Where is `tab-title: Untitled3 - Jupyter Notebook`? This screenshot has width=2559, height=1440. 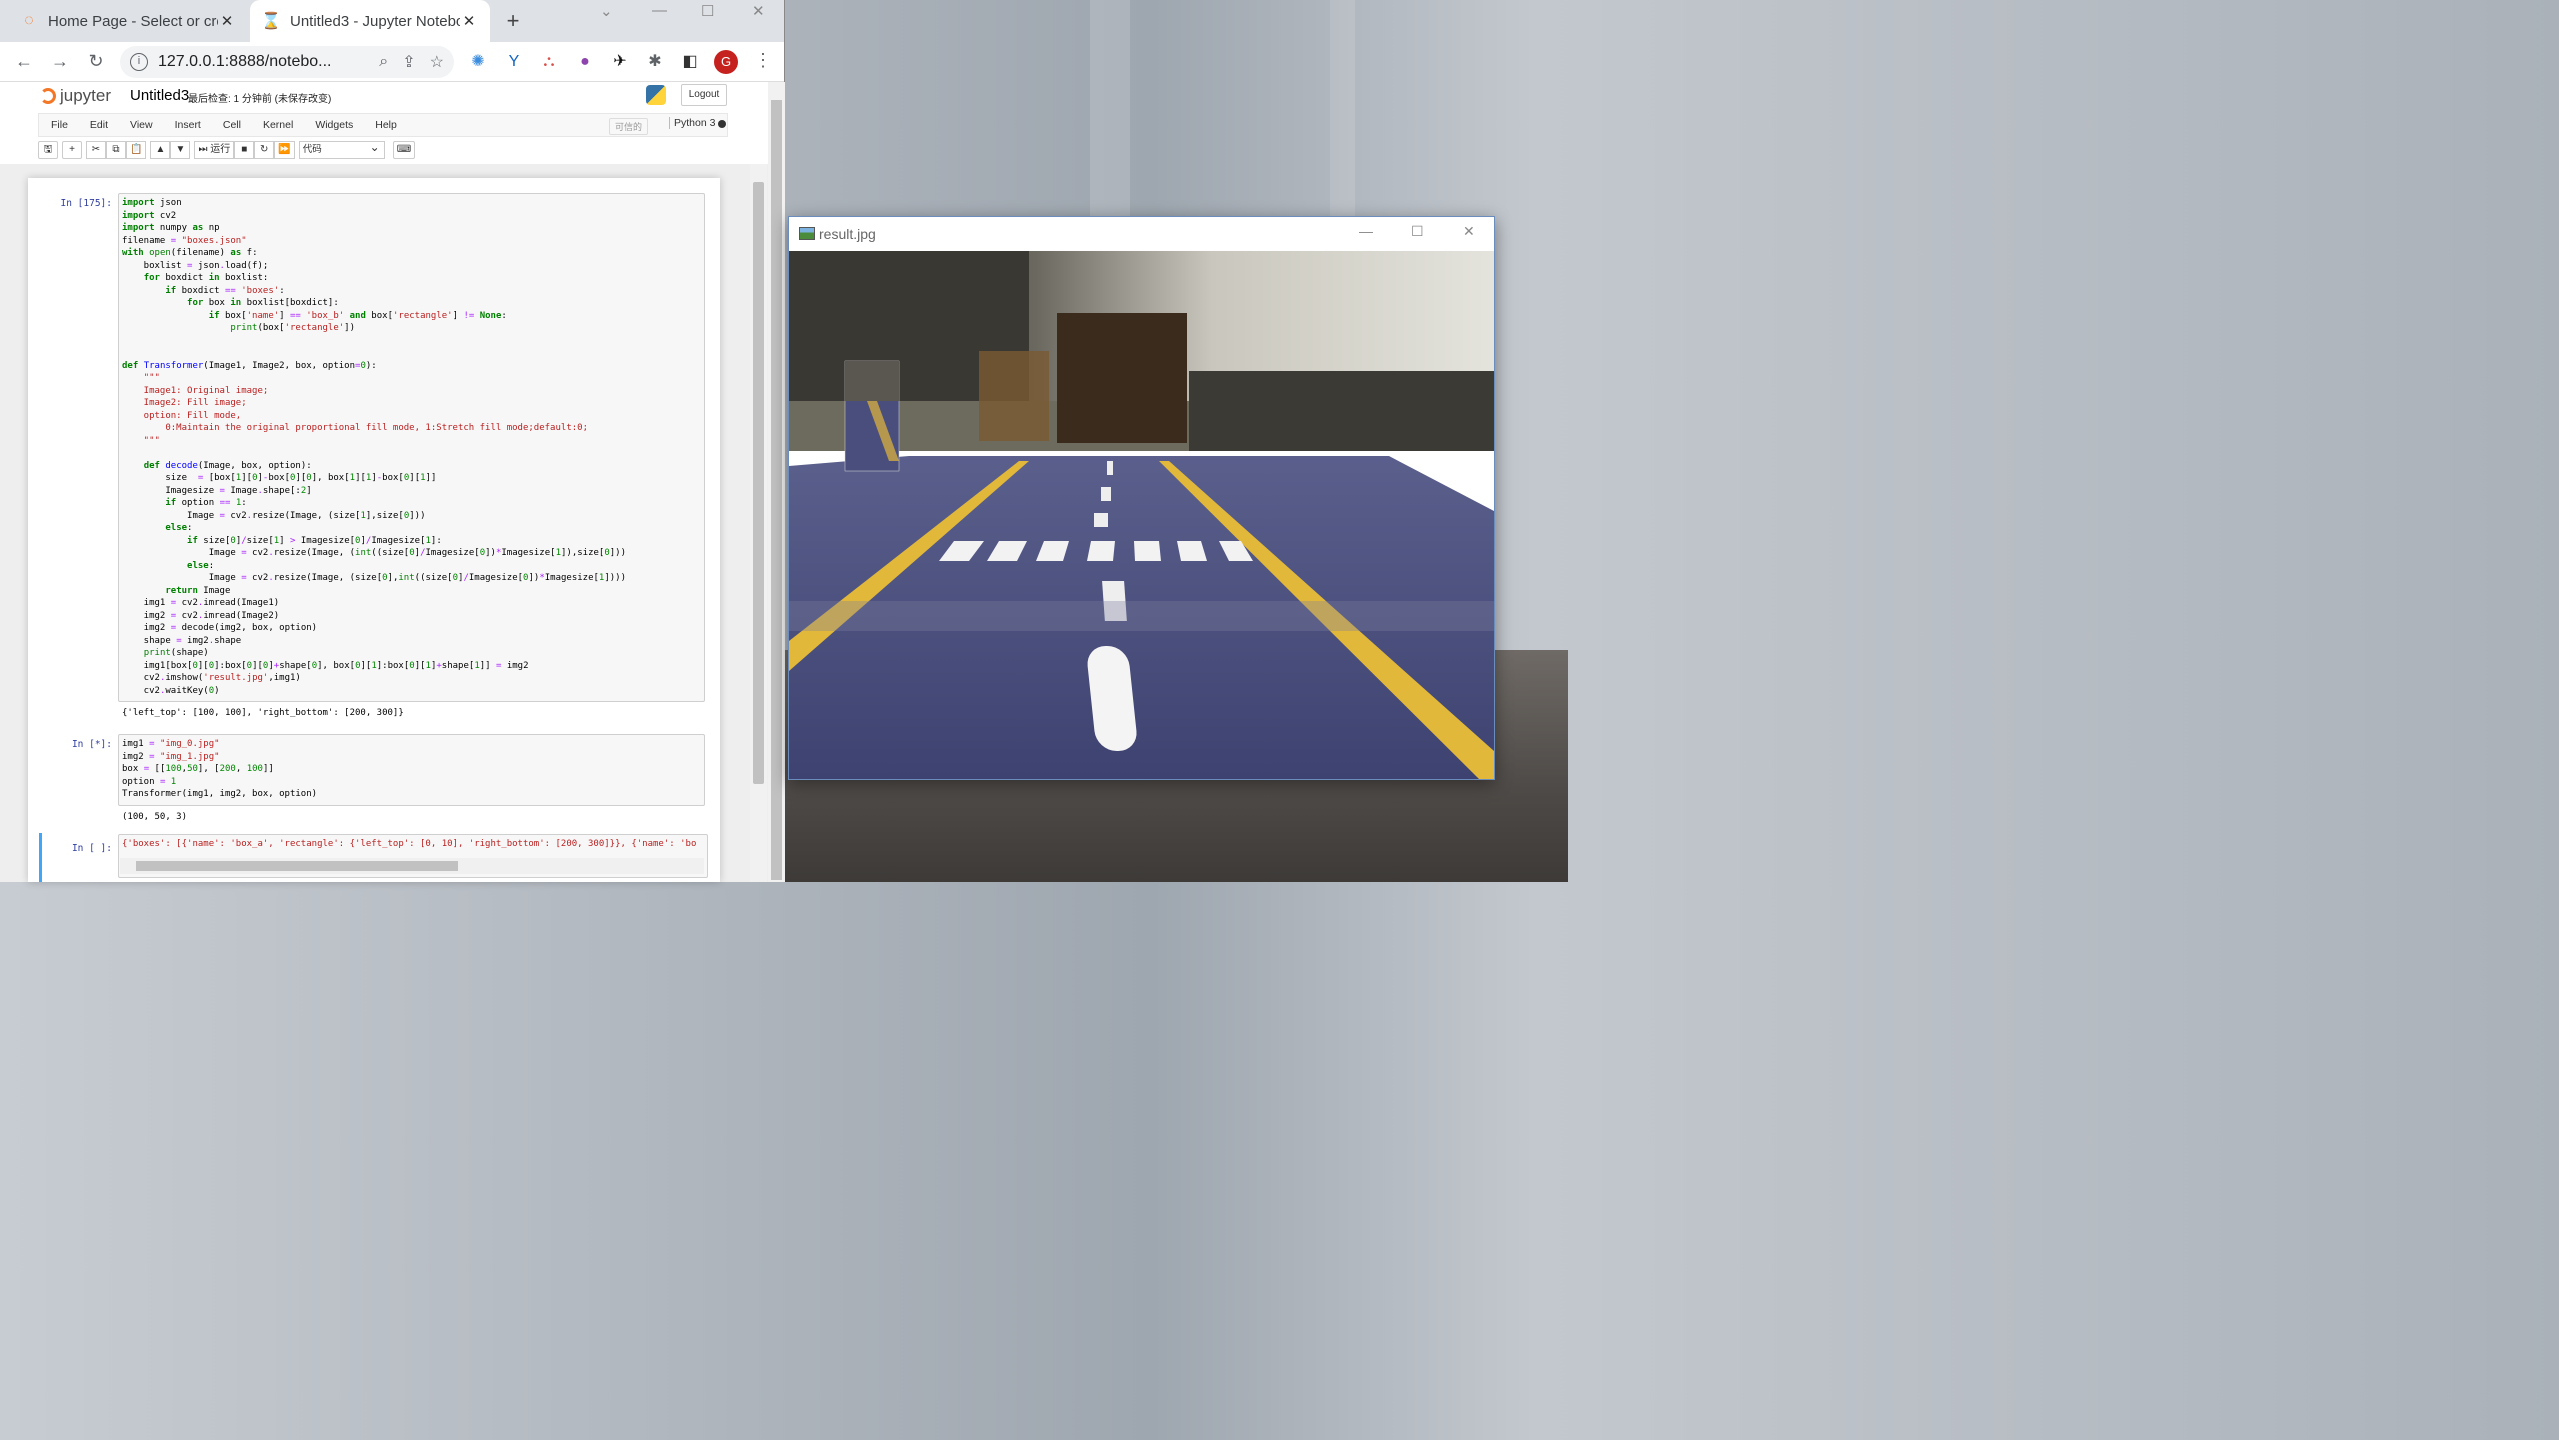
tab-title: Untitled3 - Jupyter Notebook is located at coordinates (375, 21).